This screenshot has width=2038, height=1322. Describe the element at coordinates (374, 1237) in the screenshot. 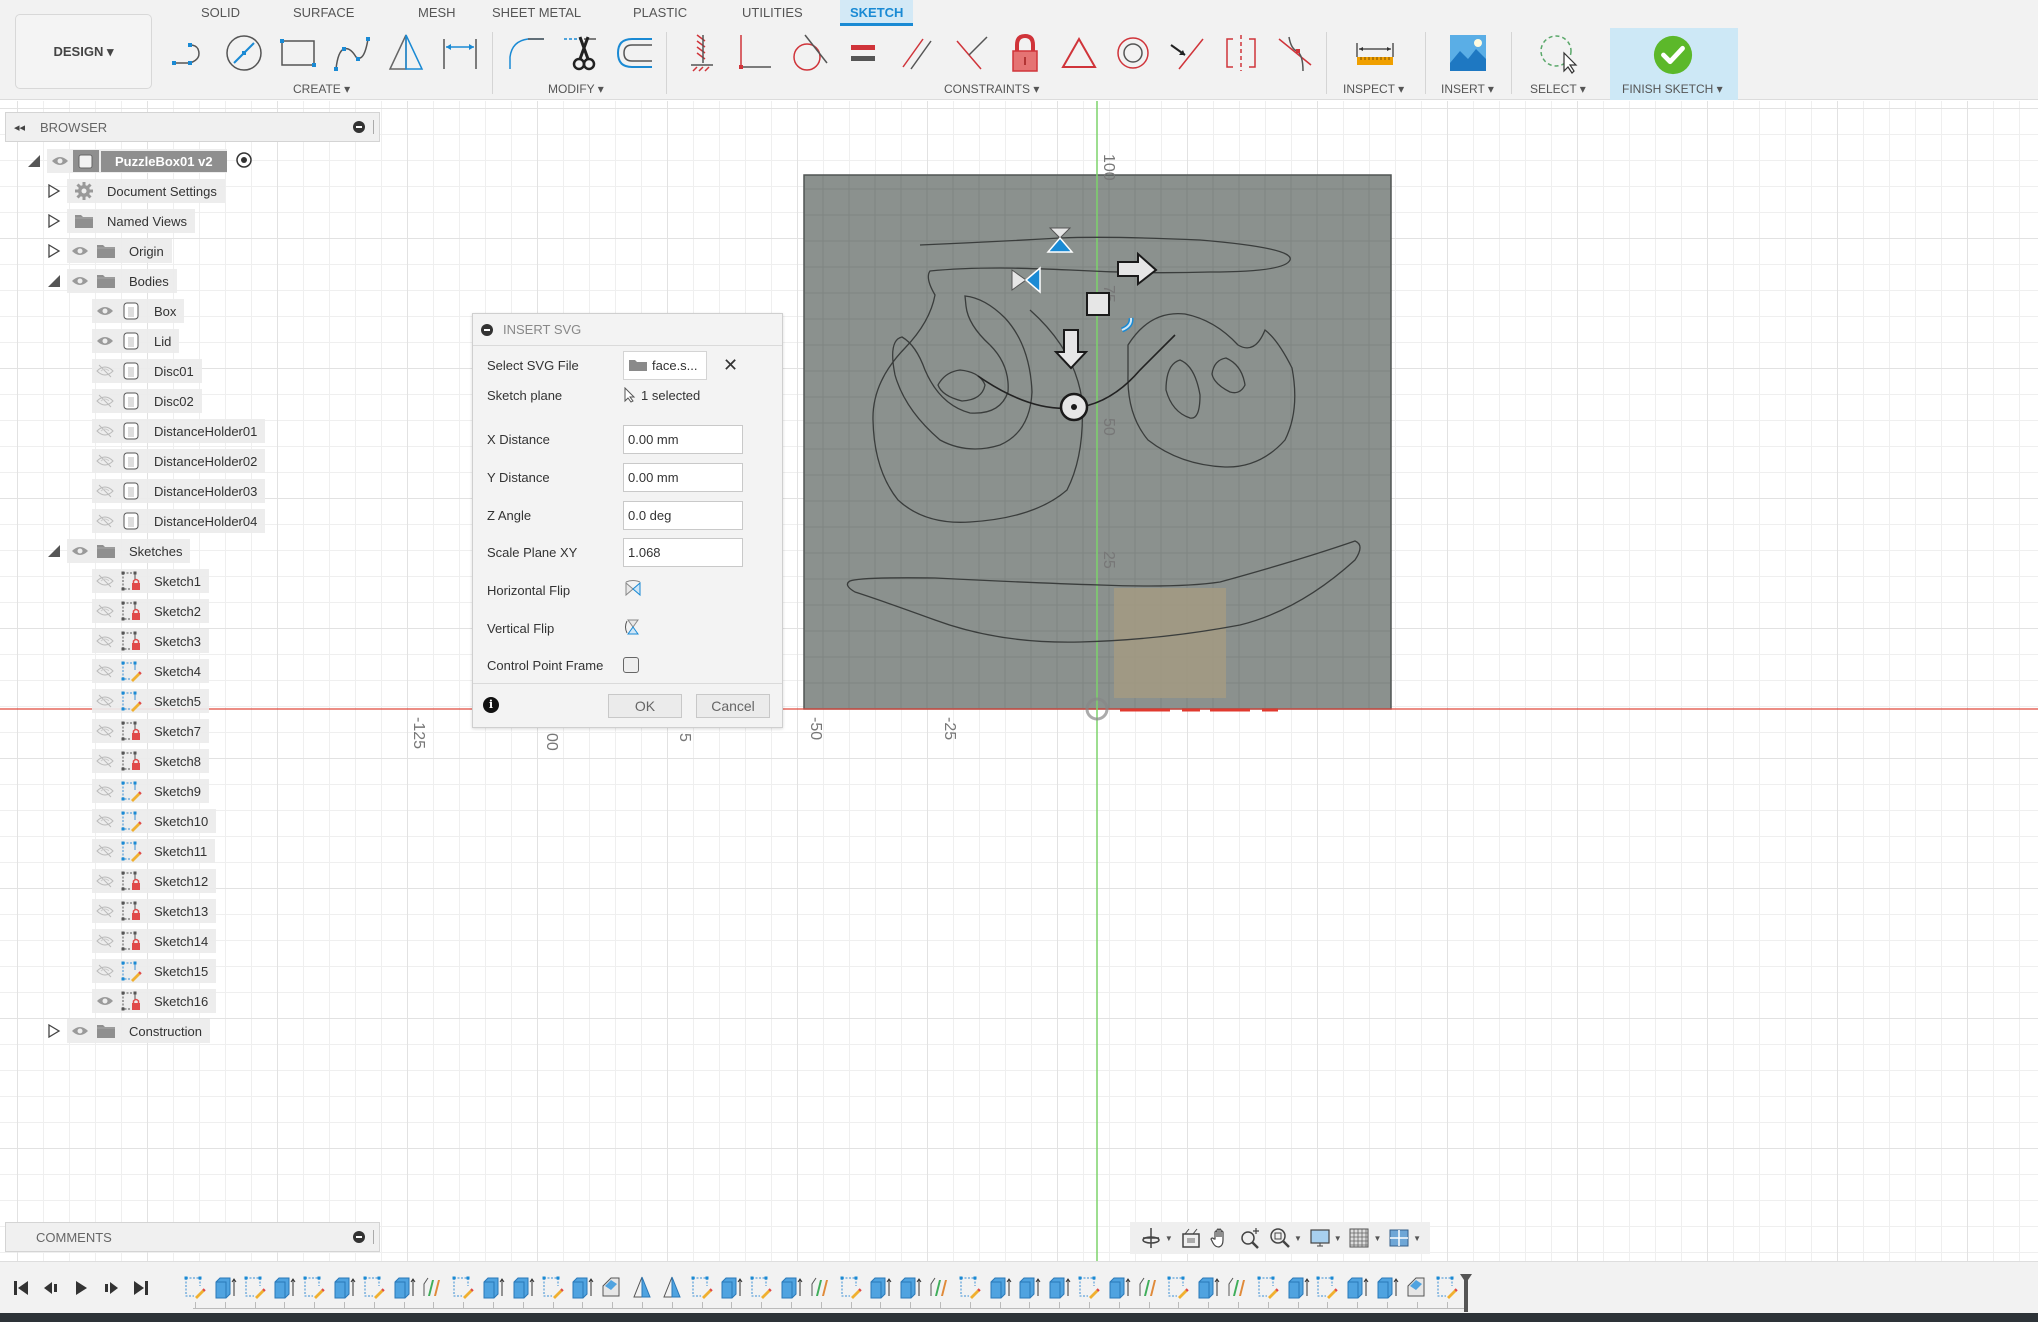

I see `panel-resize-handle` at that location.